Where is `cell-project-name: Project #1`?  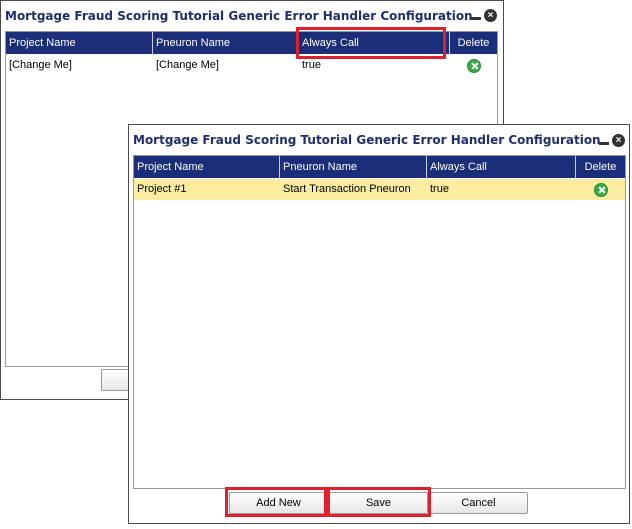 cell-project-name: Project #1 is located at coordinates (207, 189).